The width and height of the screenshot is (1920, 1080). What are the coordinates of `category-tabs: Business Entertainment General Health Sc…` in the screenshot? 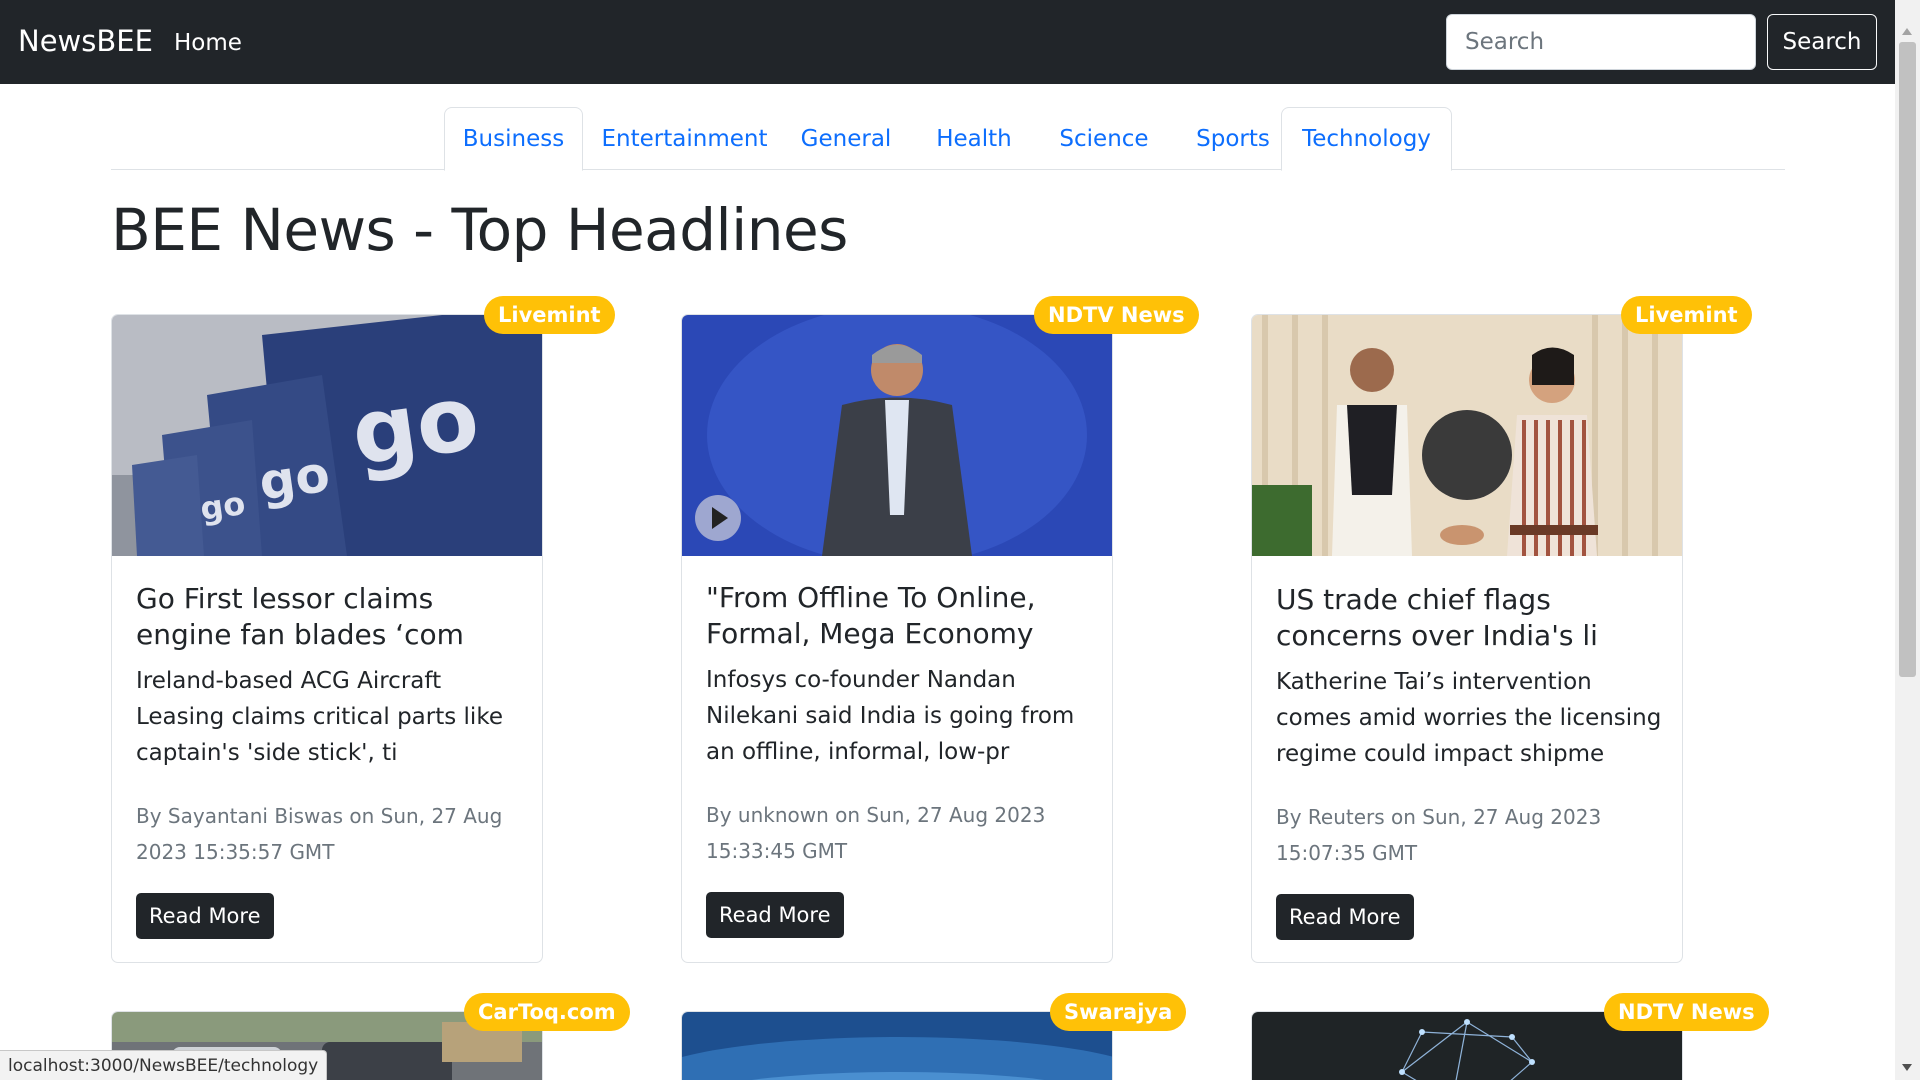 It's located at (948, 139).